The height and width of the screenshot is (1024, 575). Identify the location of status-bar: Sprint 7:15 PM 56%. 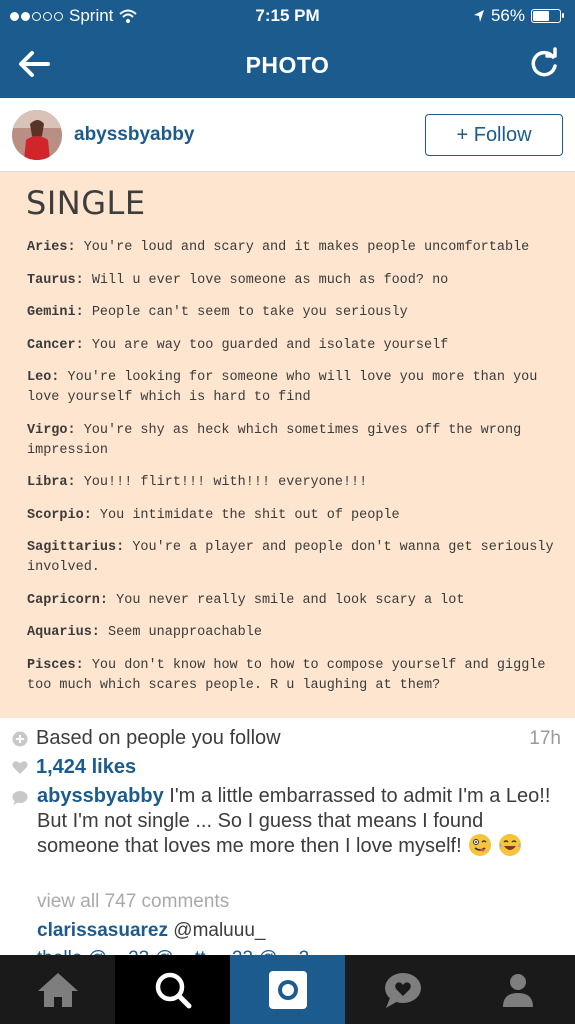
(287, 16).